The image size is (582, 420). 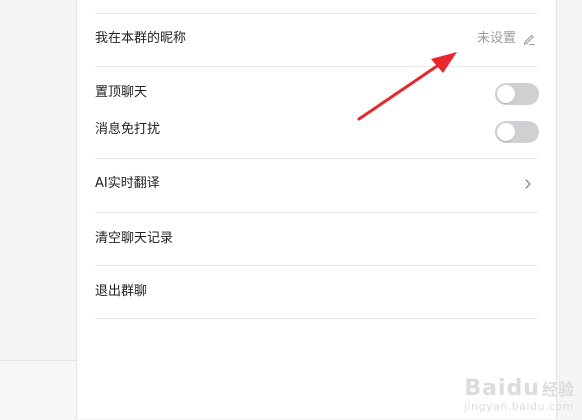 I want to click on watermark-url: jingyan.baidu.com, so click(x=518, y=406).